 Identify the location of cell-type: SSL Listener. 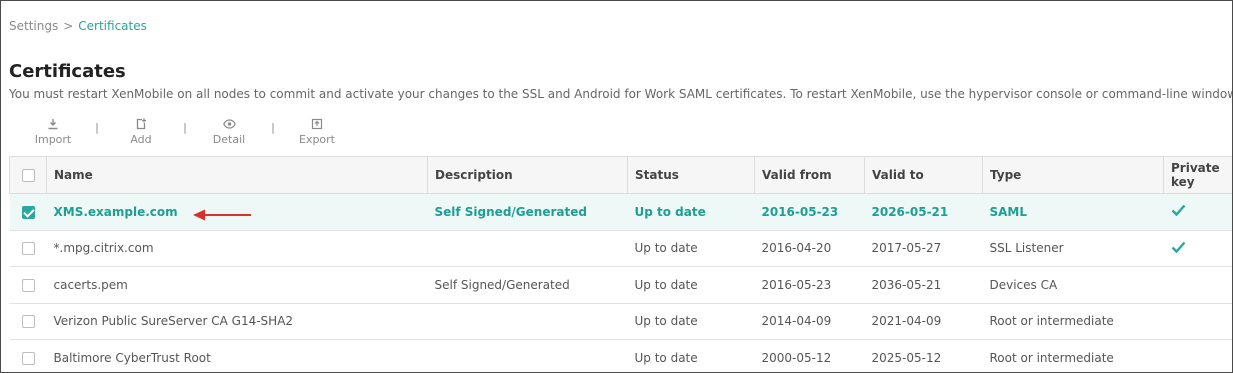
(1073, 248).